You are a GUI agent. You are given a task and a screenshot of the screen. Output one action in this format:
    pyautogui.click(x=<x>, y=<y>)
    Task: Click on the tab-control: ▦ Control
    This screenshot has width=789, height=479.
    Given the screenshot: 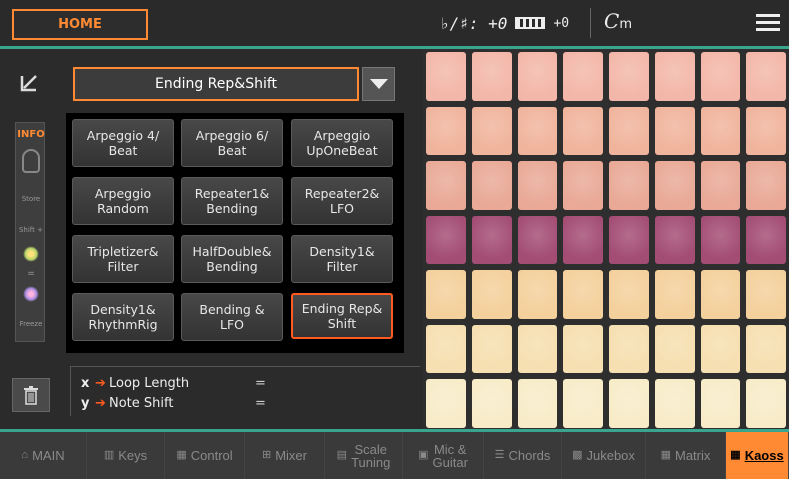 What is the action you would take?
    pyautogui.click(x=205, y=455)
    